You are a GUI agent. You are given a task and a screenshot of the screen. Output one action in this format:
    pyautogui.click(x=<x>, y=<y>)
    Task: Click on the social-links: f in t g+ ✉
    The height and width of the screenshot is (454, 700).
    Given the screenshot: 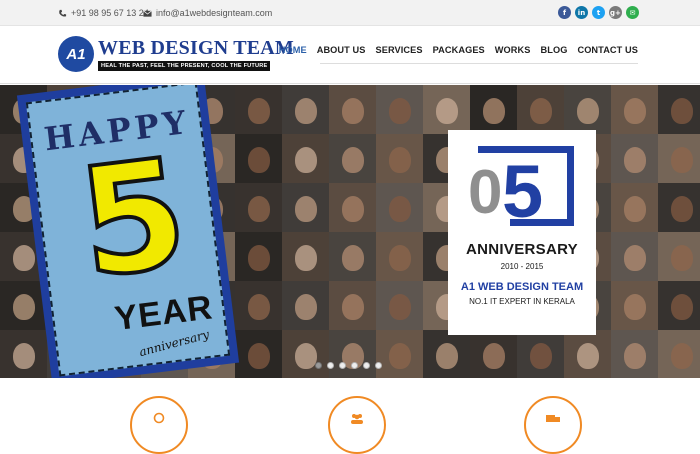 What is the action you would take?
    pyautogui.click(x=598, y=12)
    